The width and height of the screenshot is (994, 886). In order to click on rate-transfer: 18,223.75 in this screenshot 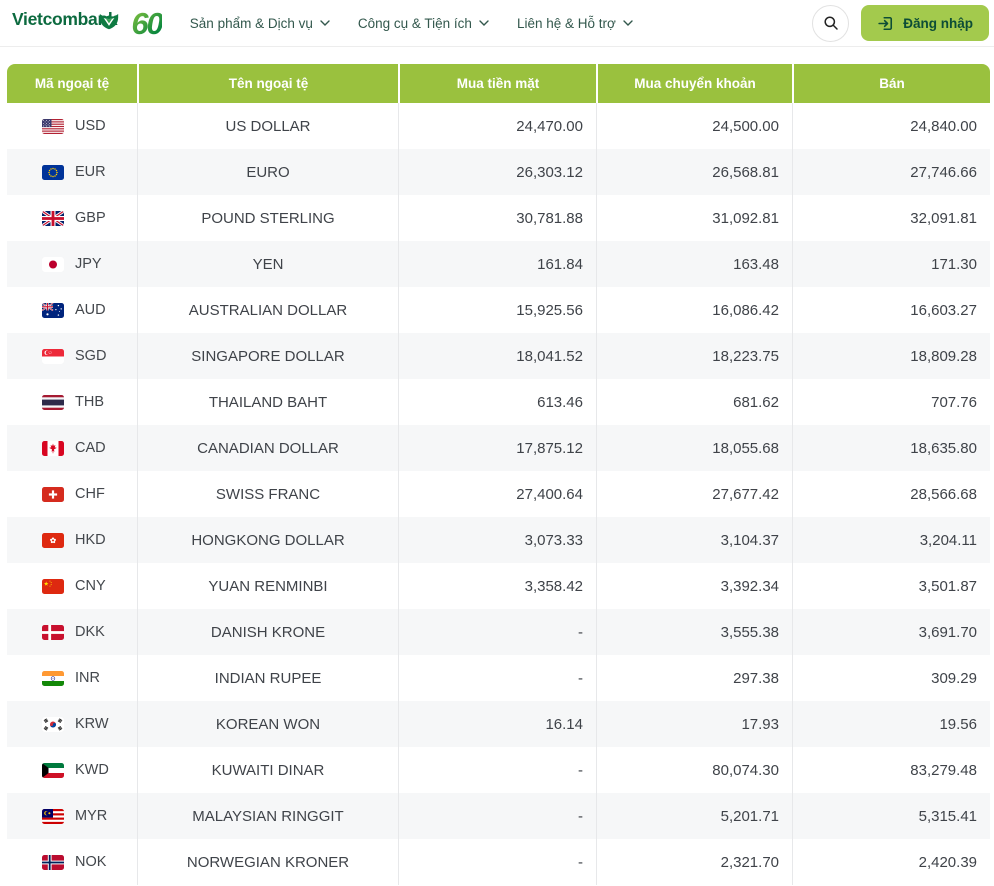, I will do `click(694, 356)`.